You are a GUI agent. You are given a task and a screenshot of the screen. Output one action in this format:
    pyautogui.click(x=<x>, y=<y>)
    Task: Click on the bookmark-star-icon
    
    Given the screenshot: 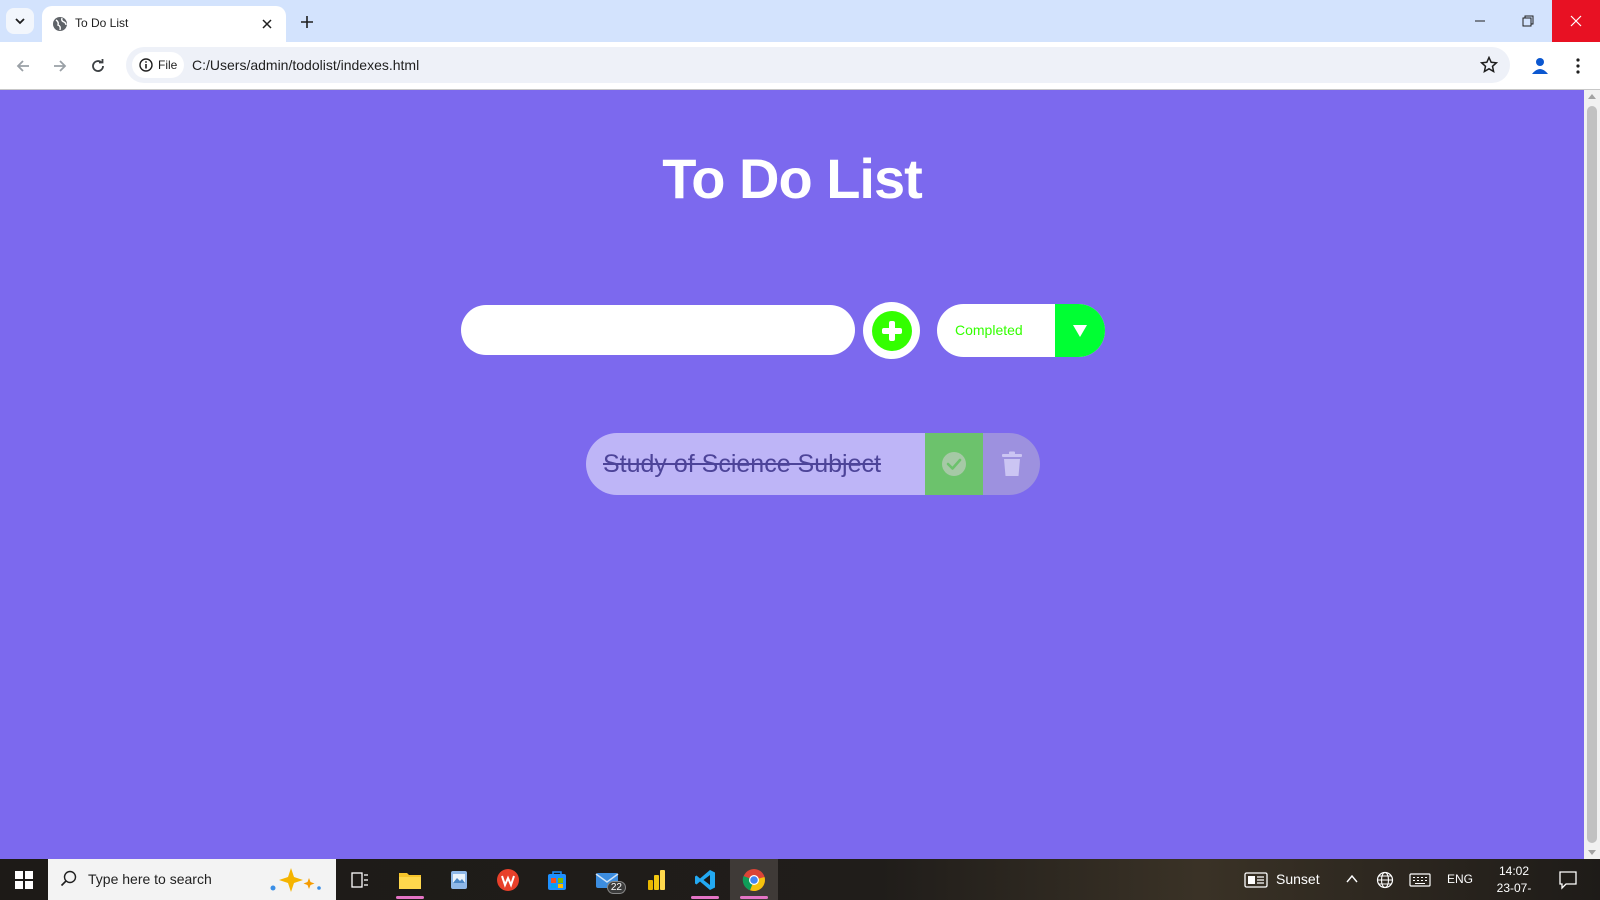 What is the action you would take?
    pyautogui.click(x=1489, y=65)
    